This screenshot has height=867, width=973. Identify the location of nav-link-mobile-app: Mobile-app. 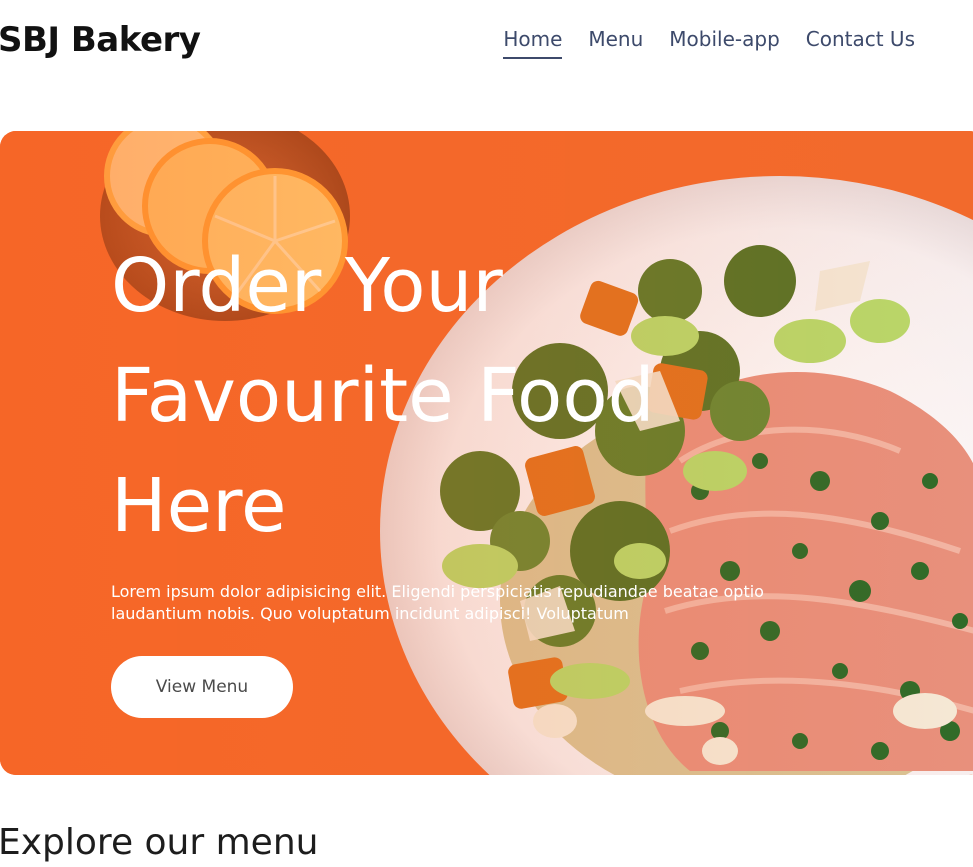
(724, 43).